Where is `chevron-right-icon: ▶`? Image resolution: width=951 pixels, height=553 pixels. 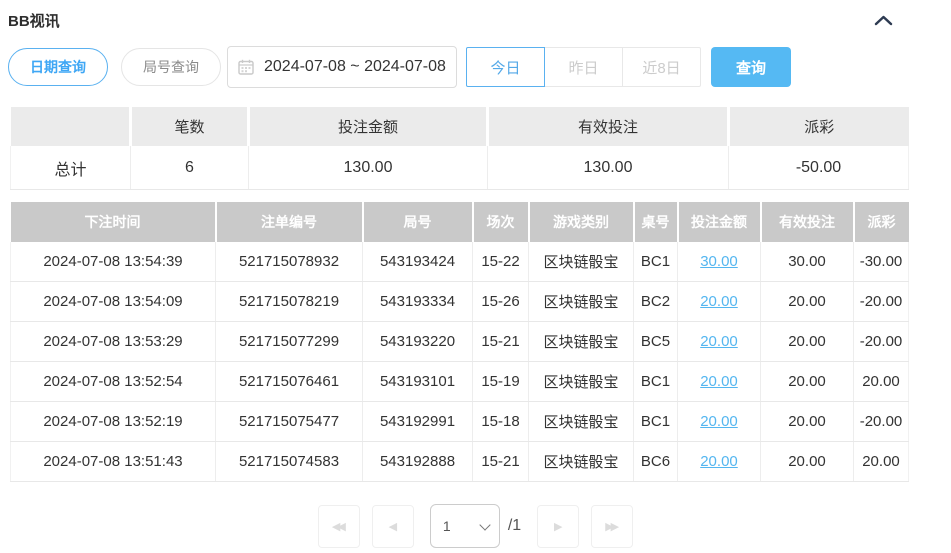 chevron-right-icon: ▶ is located at coordinates (558, 526).